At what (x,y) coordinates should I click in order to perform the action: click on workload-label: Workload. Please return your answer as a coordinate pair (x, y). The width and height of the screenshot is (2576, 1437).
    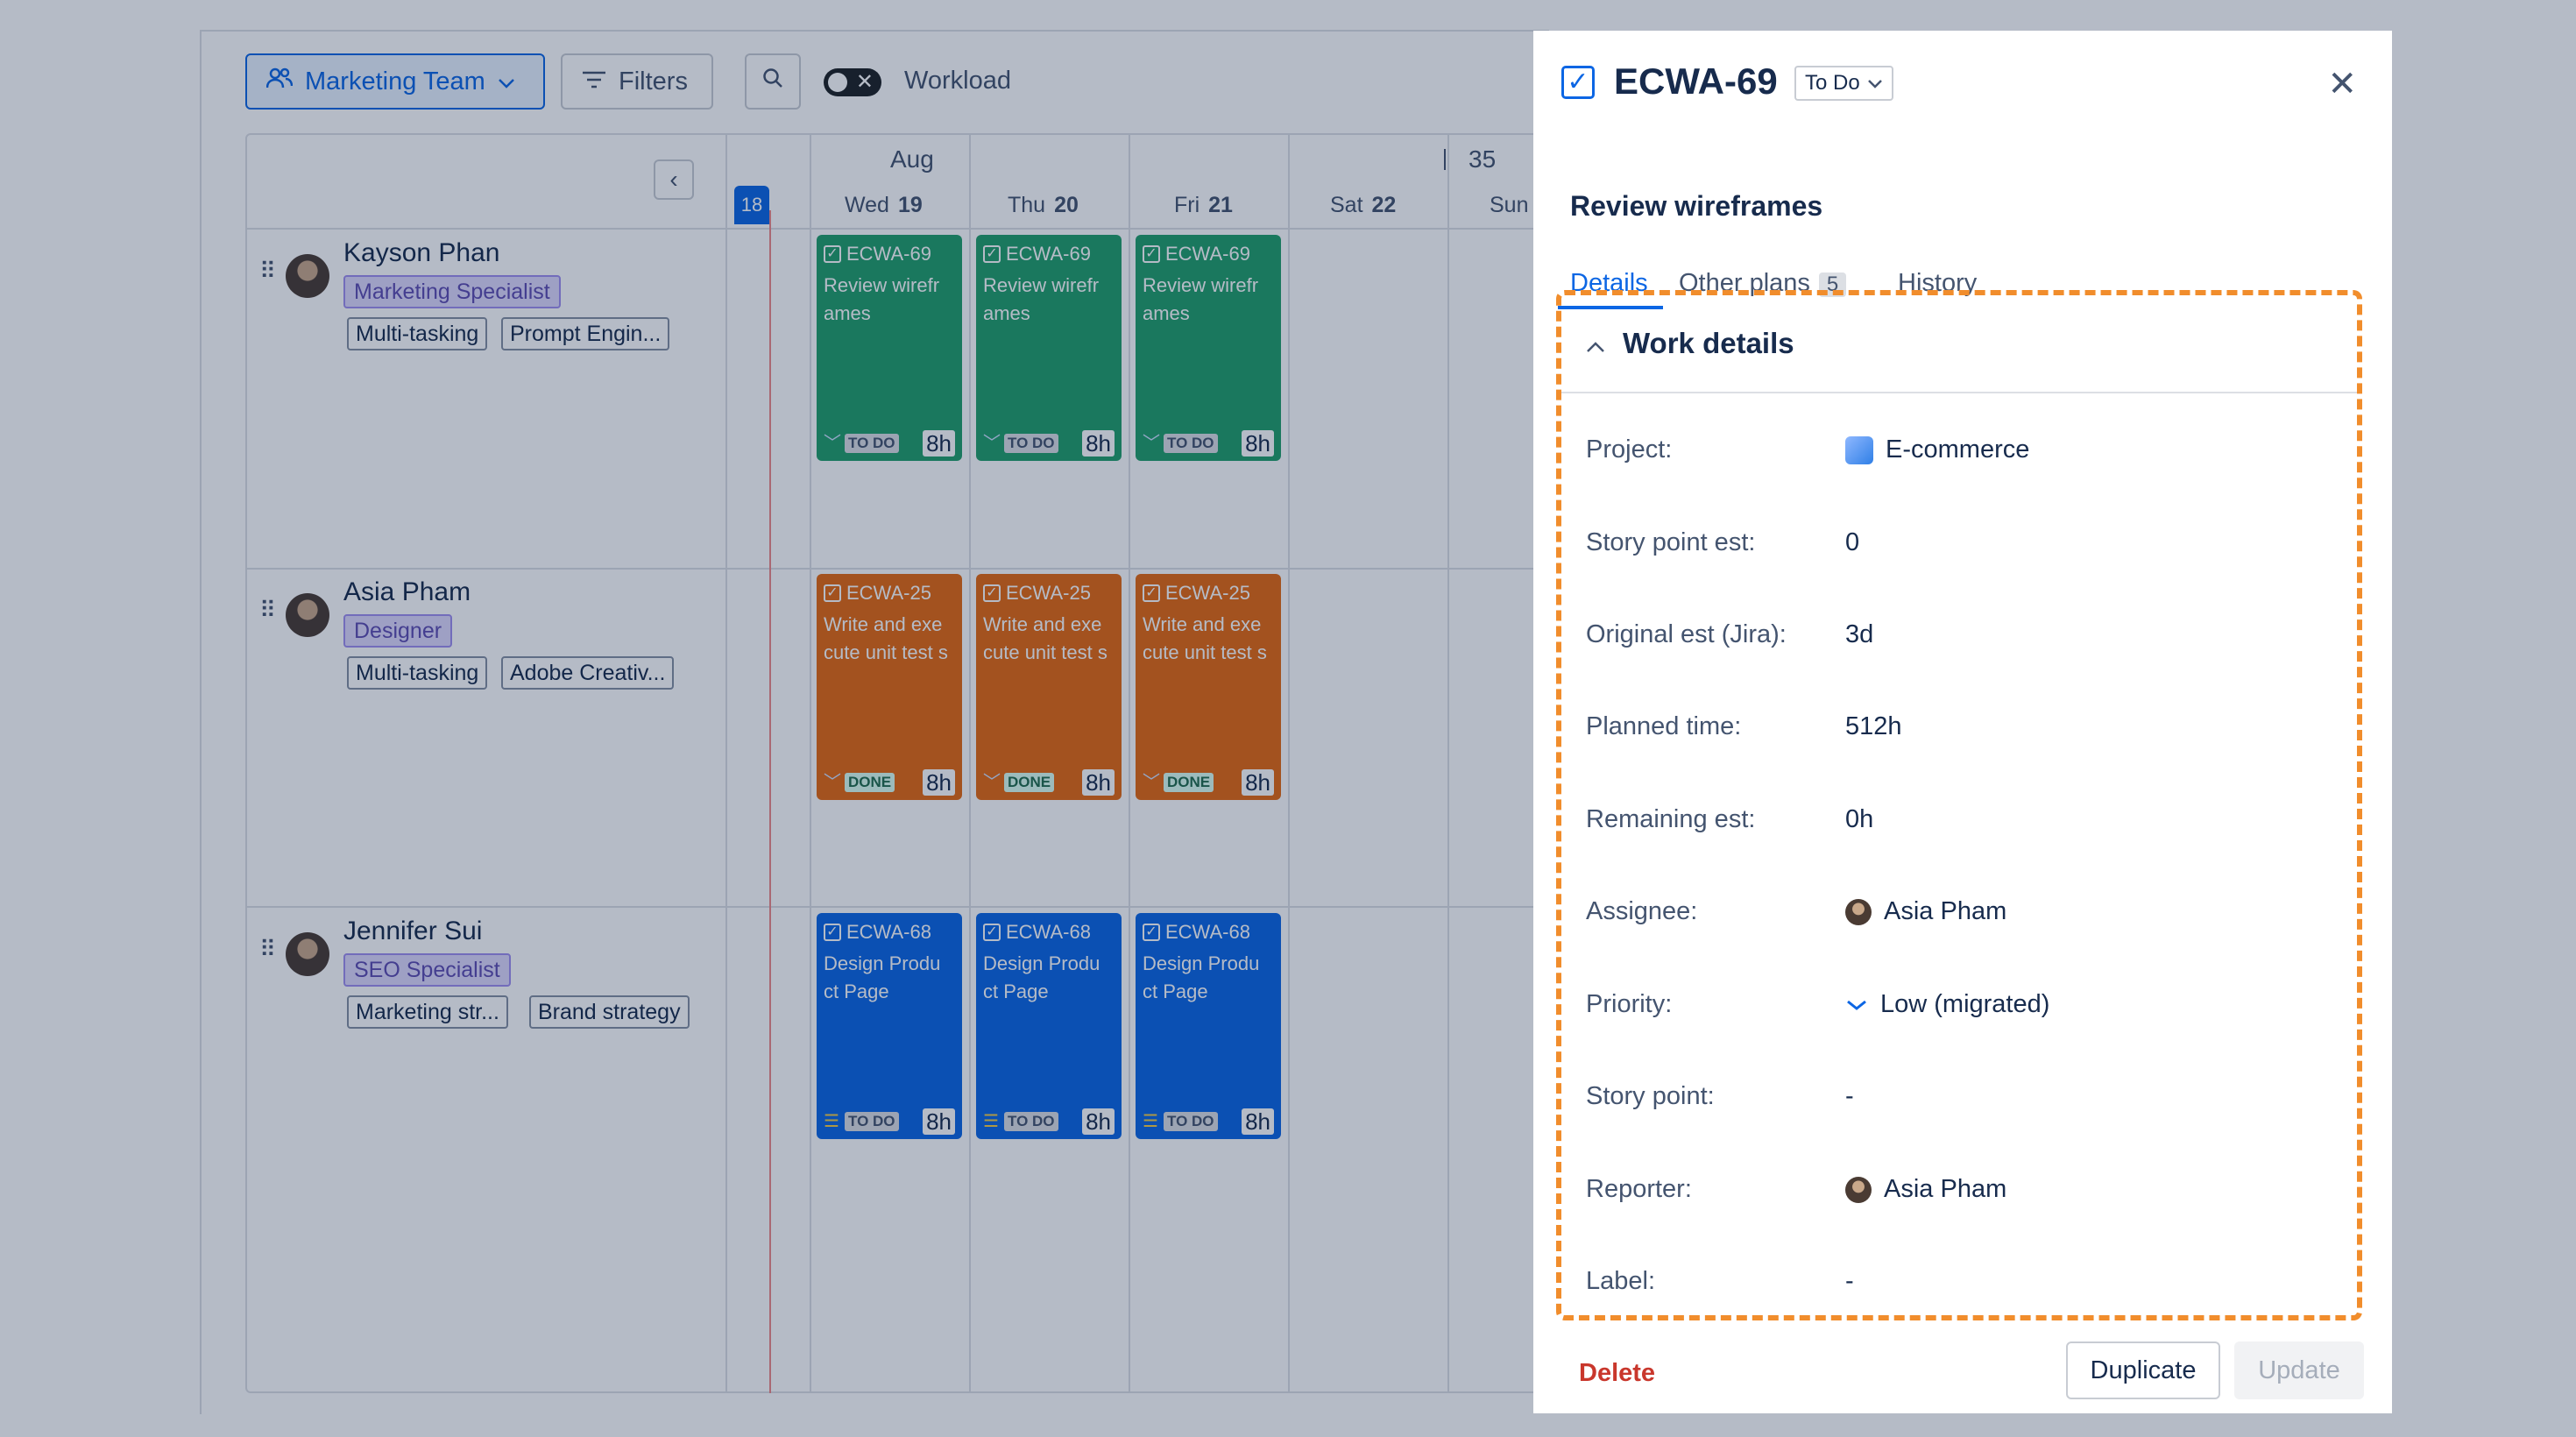
    Looking at the image, I should click on (957, 81).